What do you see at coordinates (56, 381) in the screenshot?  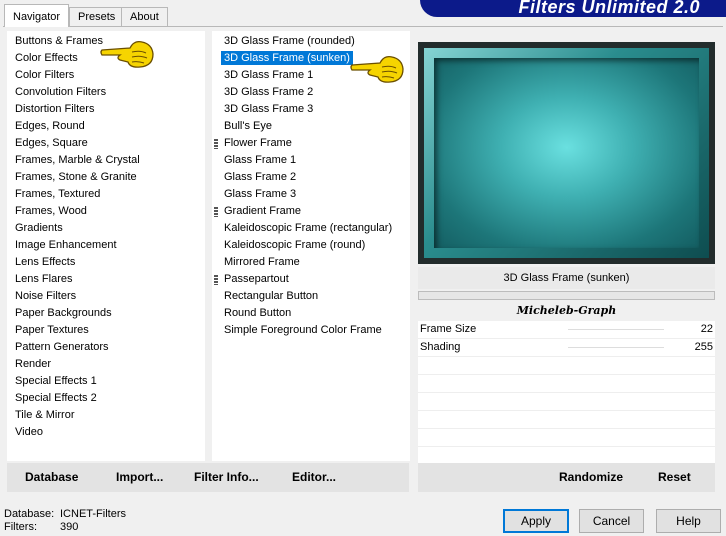 I see `category-label: Special Effects 1` at bounding box center [56, 381].